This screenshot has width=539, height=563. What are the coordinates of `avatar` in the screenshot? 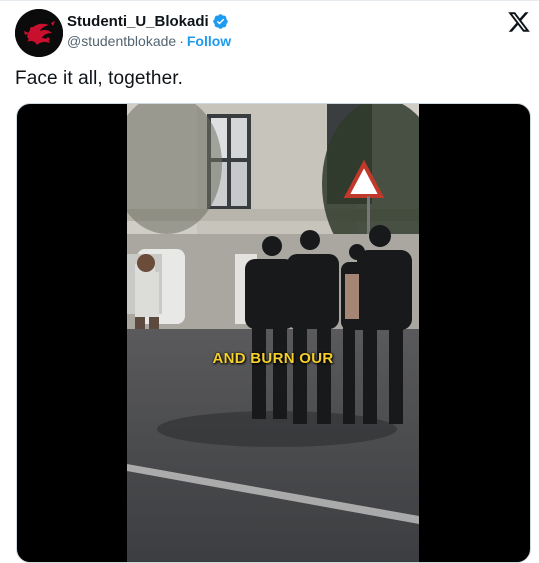 It's located at (39, 33).